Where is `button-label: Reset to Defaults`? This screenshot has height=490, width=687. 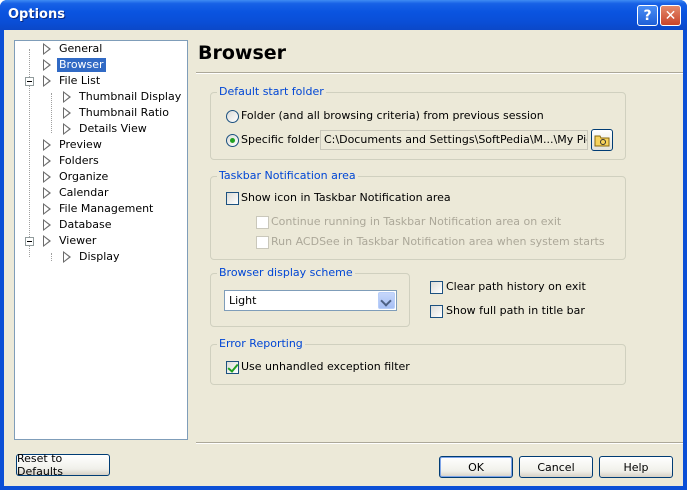 button-label: Reset to Defaults is located at coordinates (40, 465).